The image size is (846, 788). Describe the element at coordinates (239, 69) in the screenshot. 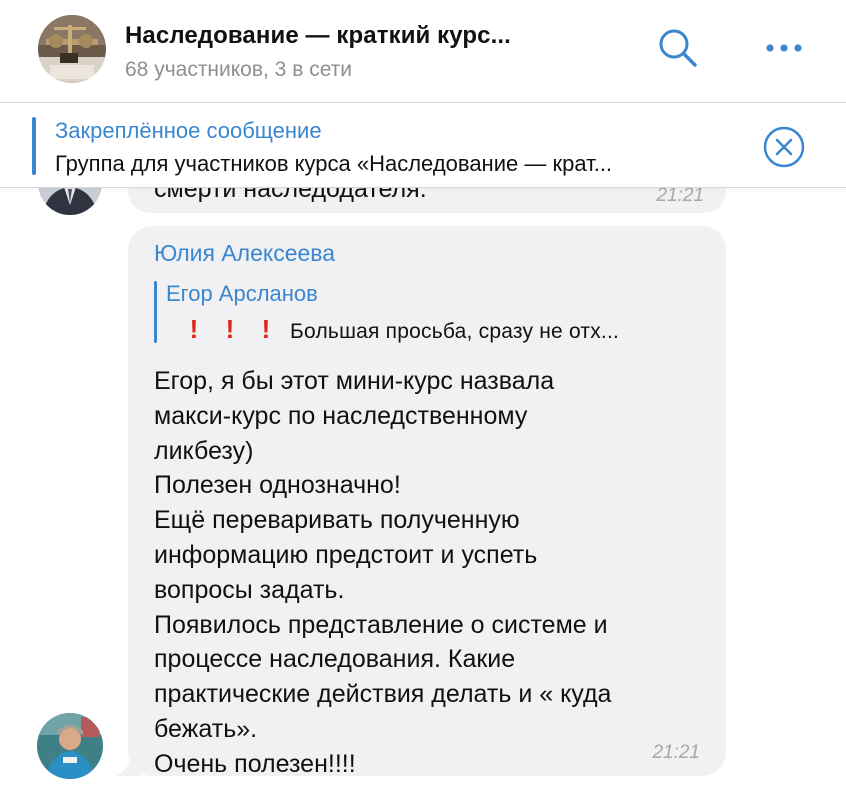

I see `chat-subtitle: 68 участников, 3 в сети` at that location.